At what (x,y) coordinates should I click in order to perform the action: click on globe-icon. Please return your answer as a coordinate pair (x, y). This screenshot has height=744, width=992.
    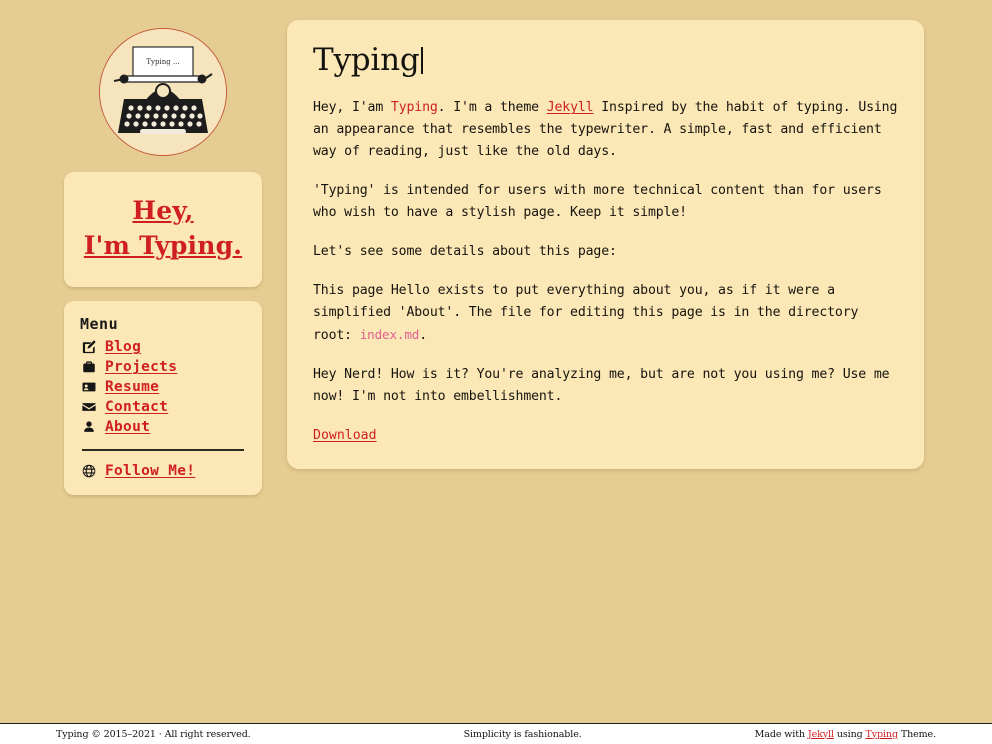
    Looking at the image, I should click on (89, 471).